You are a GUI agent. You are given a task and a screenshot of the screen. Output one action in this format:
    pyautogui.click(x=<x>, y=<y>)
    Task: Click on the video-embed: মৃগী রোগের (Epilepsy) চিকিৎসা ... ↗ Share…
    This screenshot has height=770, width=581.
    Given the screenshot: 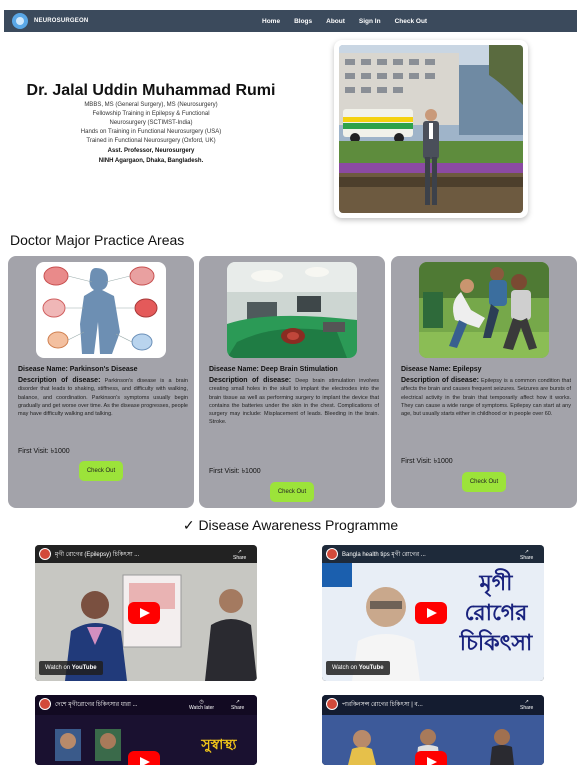 What is the action you would take?
    pyautogui.click(x=146, y=613)
    